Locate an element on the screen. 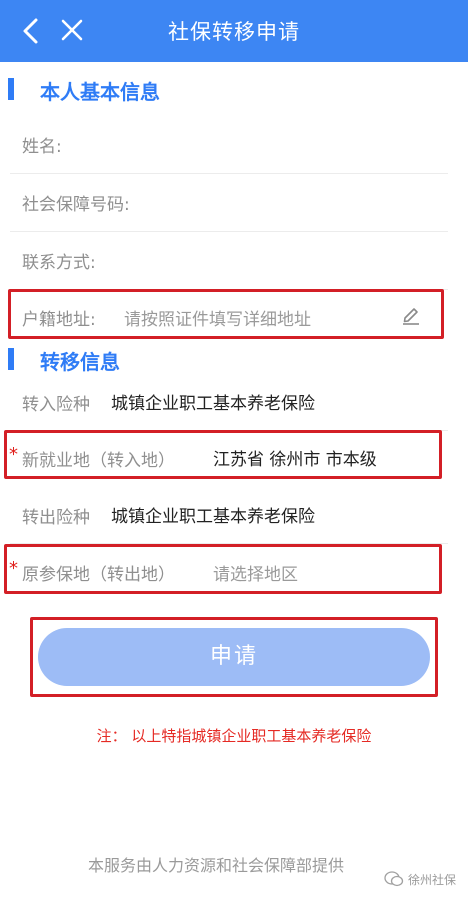 This screenshot has height=898, width=468. ssn-row: 社会保障号码: is located at coordinates (234, 203).